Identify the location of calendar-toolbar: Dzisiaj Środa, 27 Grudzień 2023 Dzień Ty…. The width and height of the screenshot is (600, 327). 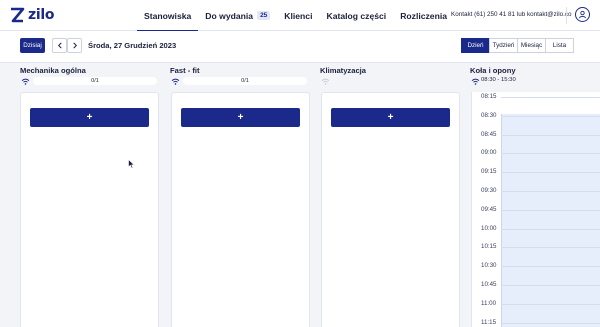
(300, 47).